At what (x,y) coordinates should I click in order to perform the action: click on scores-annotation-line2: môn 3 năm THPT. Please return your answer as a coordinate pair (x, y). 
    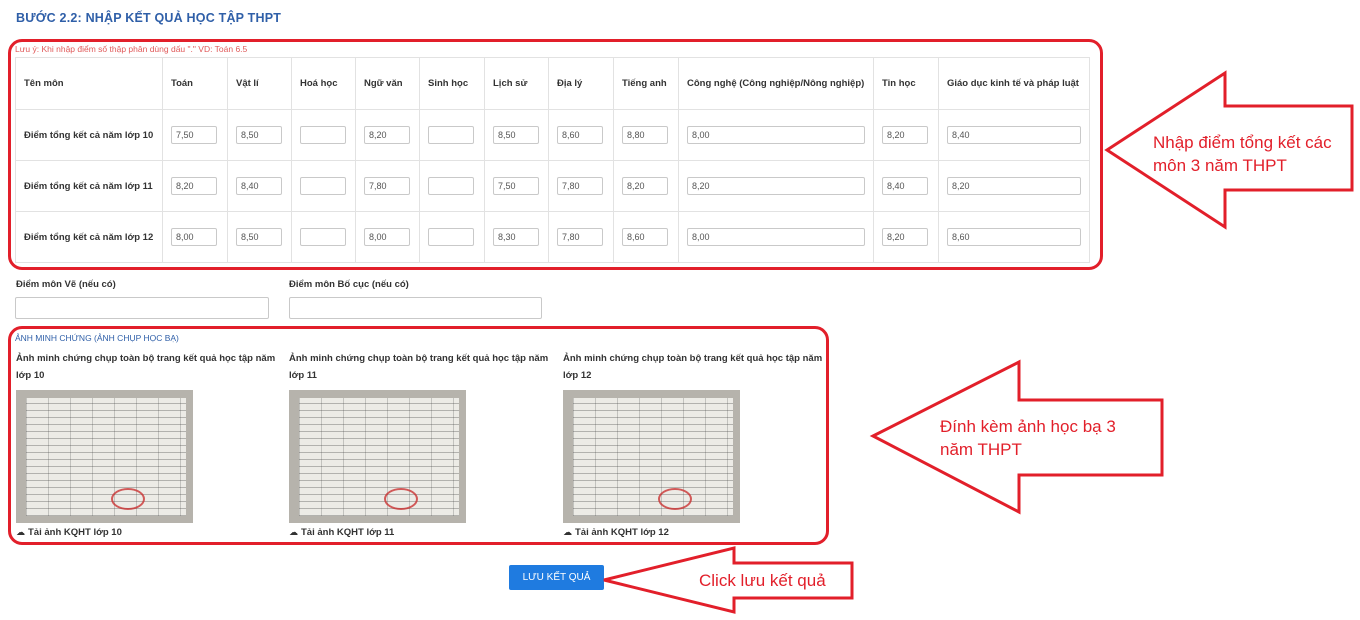
    Looking at the image, I should click on (1220, 165).